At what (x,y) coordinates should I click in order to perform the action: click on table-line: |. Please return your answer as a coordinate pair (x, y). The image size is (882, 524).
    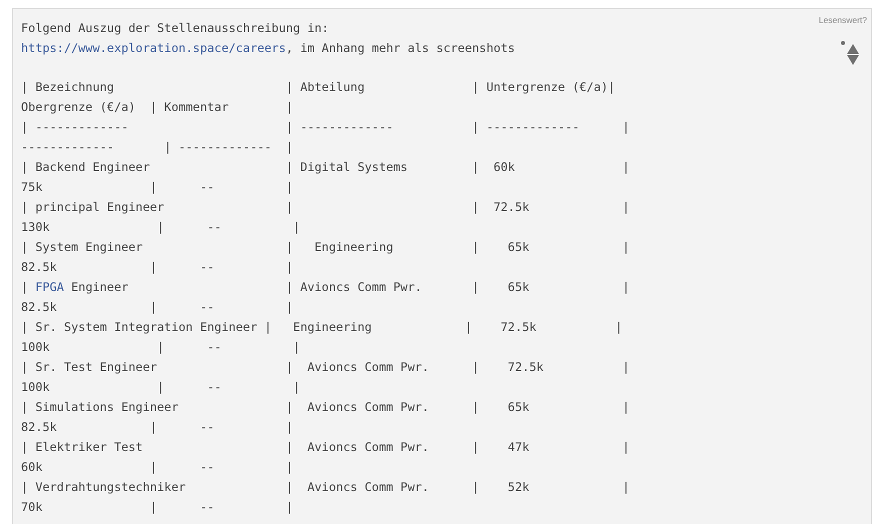
    Looking at the image, I should click on (25, 287).